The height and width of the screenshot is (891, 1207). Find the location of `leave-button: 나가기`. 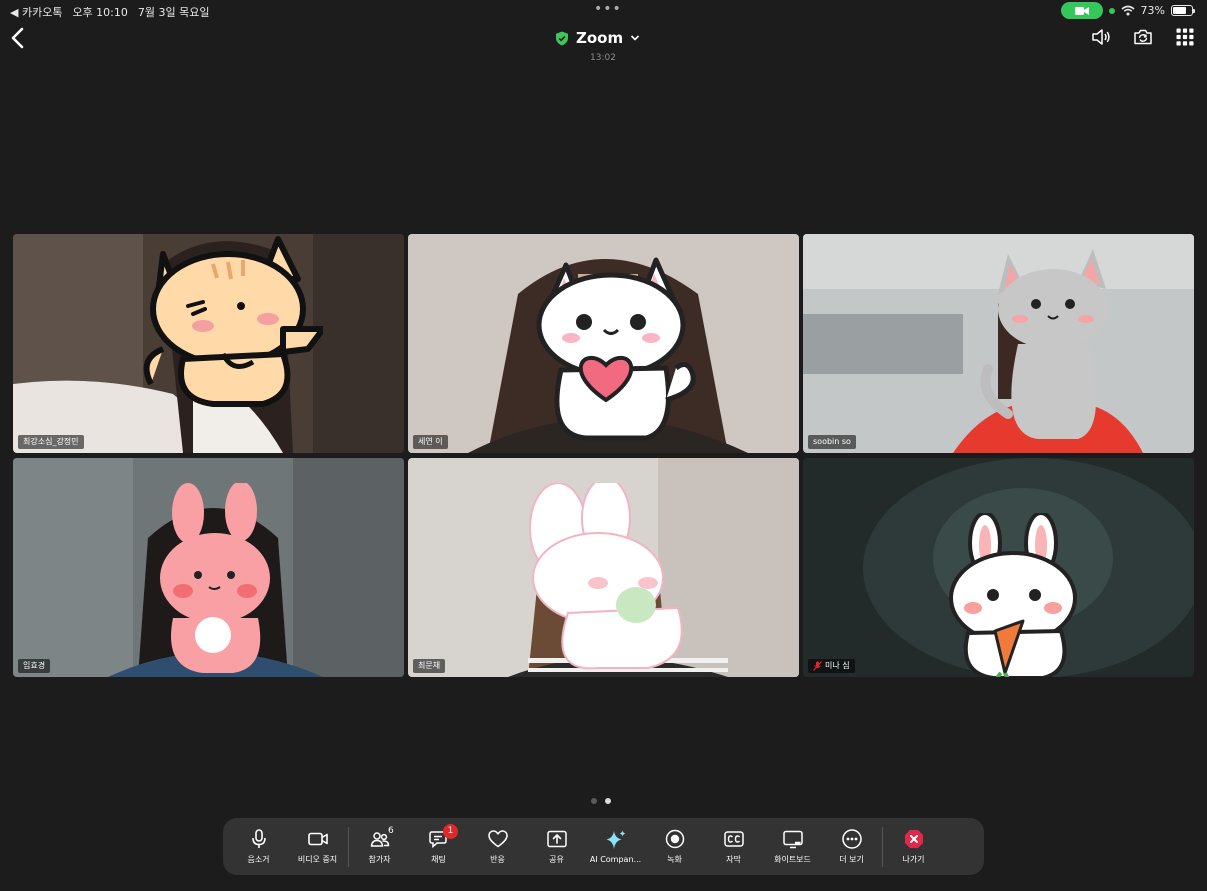

leave-button: 나가기 is located at coordinates (913, 847).